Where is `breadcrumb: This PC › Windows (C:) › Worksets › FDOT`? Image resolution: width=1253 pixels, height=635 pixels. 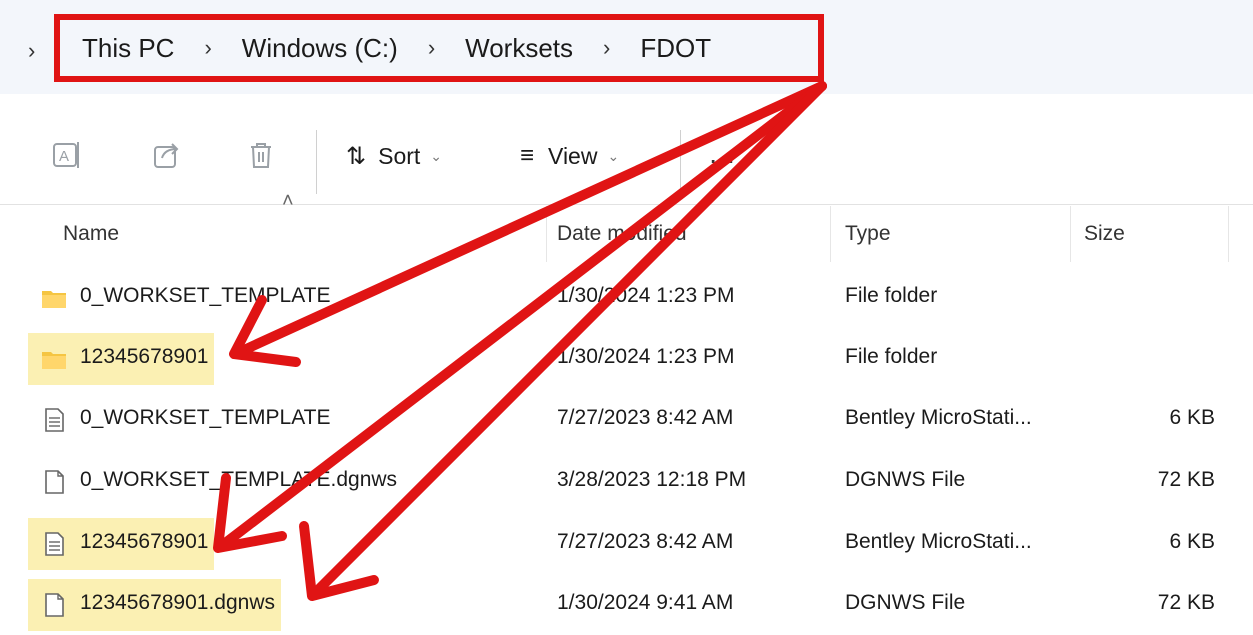 breadcrumb: This PC › Windows (C:) › Worksets › FDOT is located at coordinates (439, 48).